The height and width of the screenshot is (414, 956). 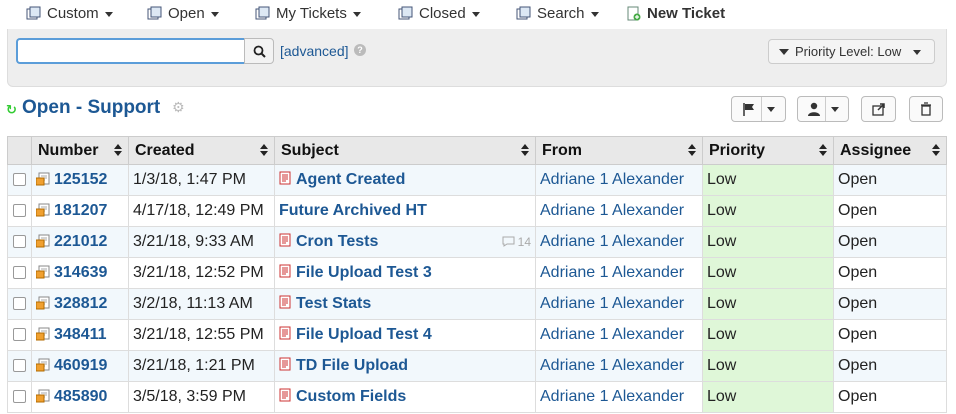 I want to click on divider, so click(x=825, y=109).